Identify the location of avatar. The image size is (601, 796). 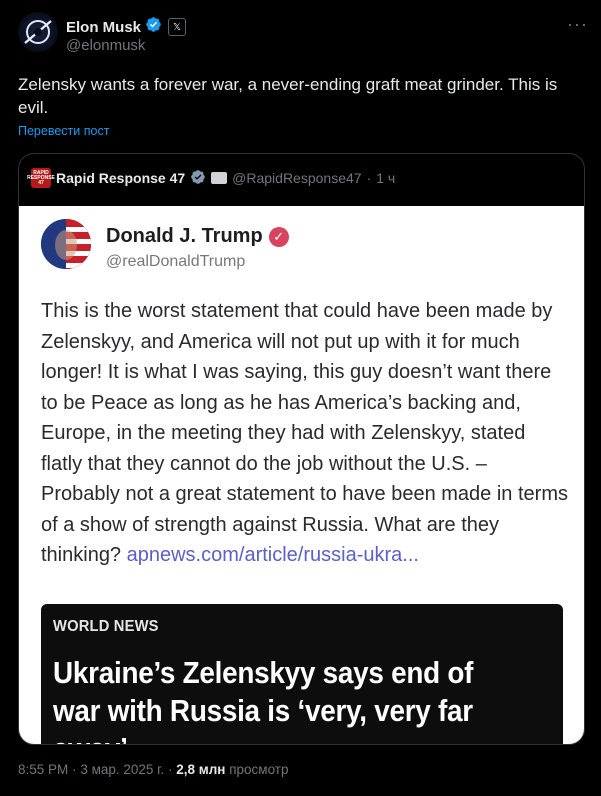
(38, 32).